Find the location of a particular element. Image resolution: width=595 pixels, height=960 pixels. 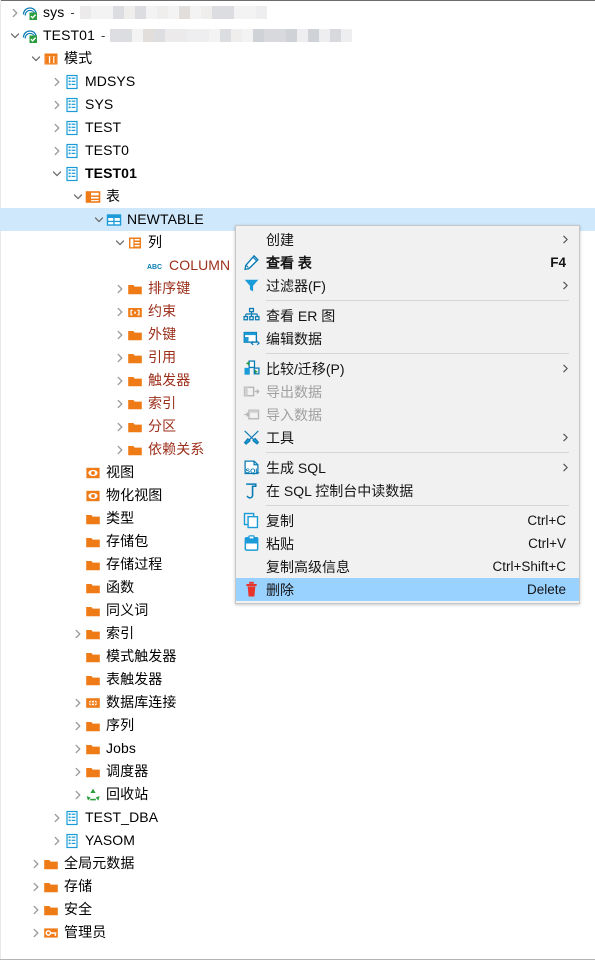

tree-row: MDSYS is located at coordinates (297, 81).